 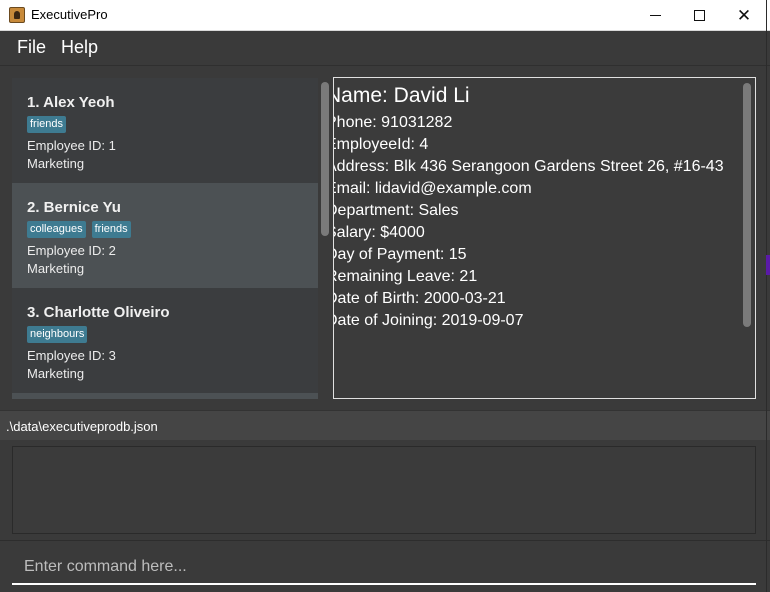 What do you see at coordinates (401, 95) in the screenshot?
I see `detail-name: Name: David Li` at bounding box center [401, 95].